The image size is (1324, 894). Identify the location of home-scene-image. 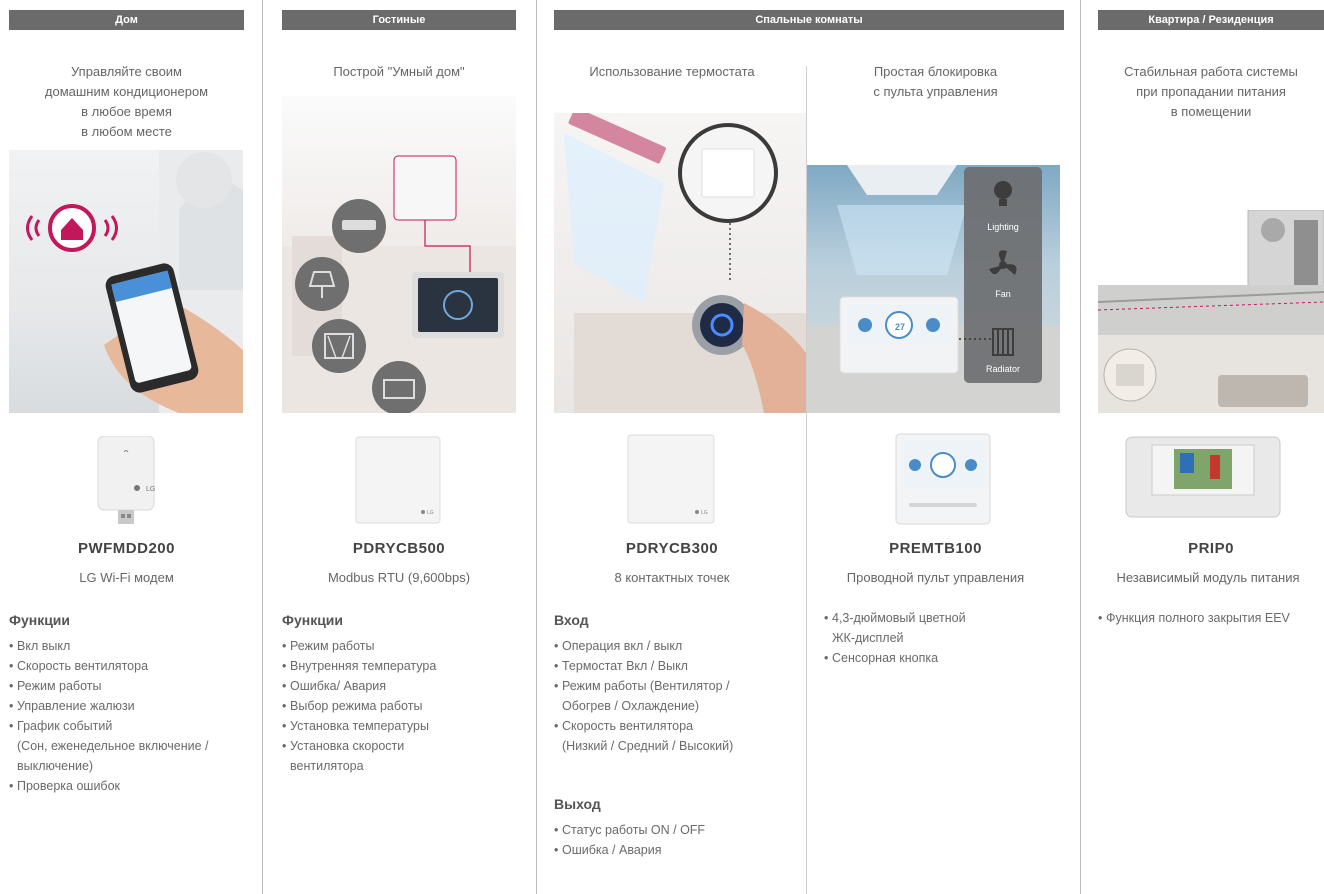
(126, 281).